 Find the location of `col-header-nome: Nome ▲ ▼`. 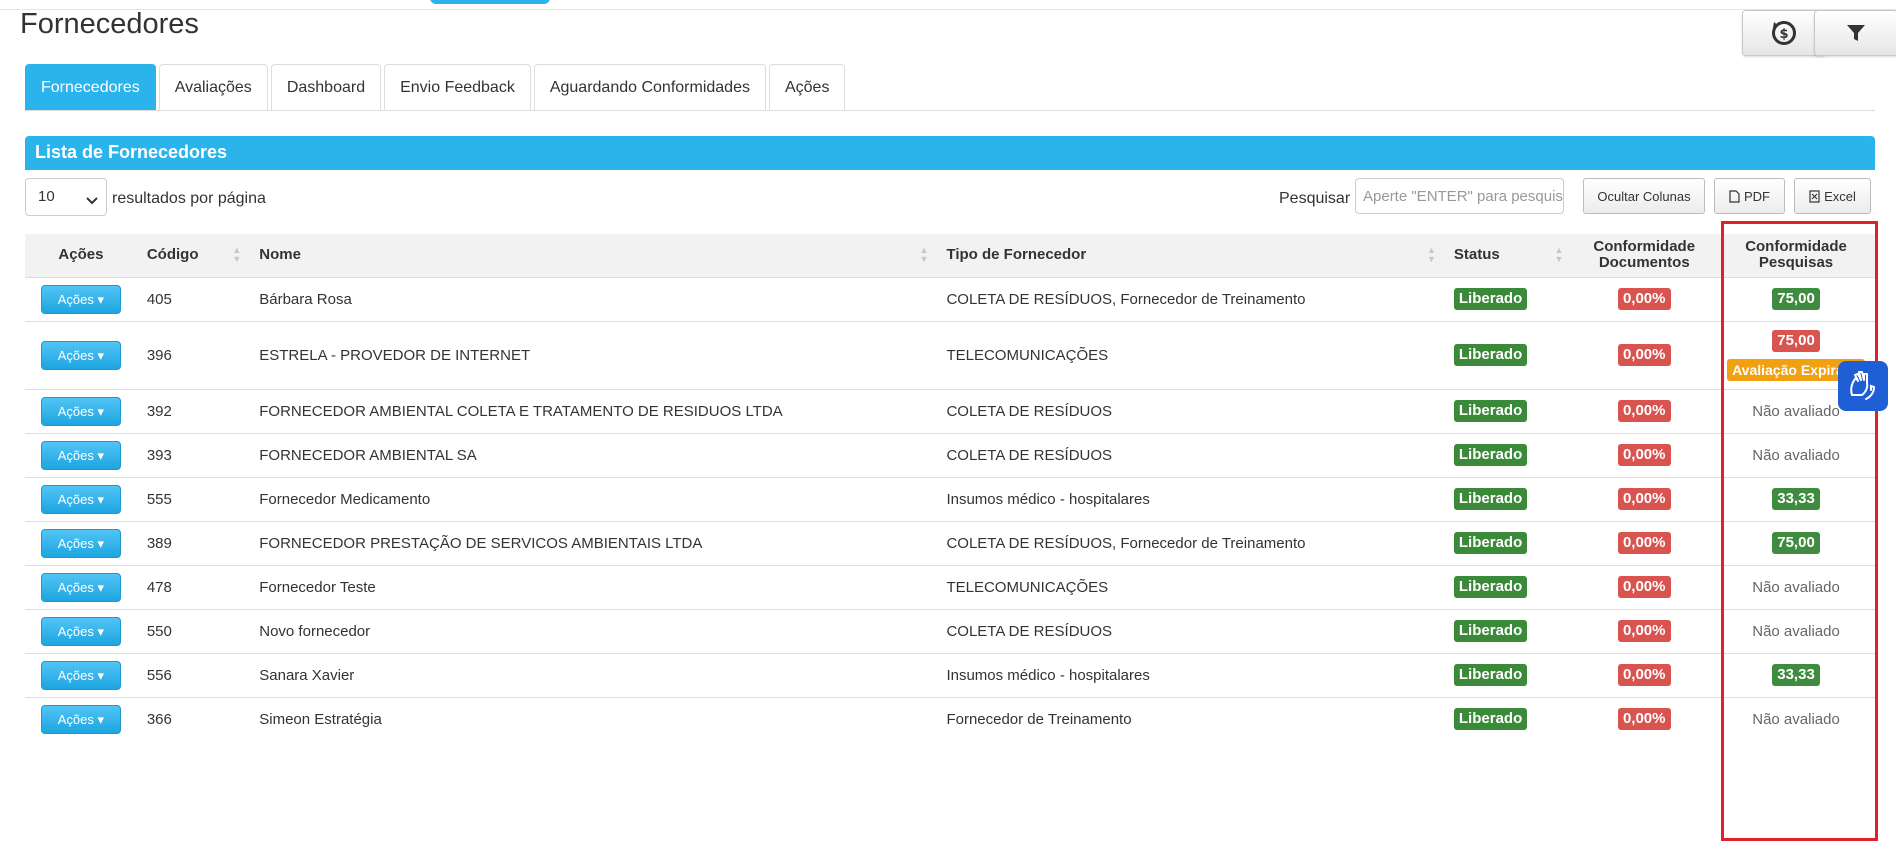

col-header-nome: Nome ▲ ▼ is located at coordinates (592, 255).